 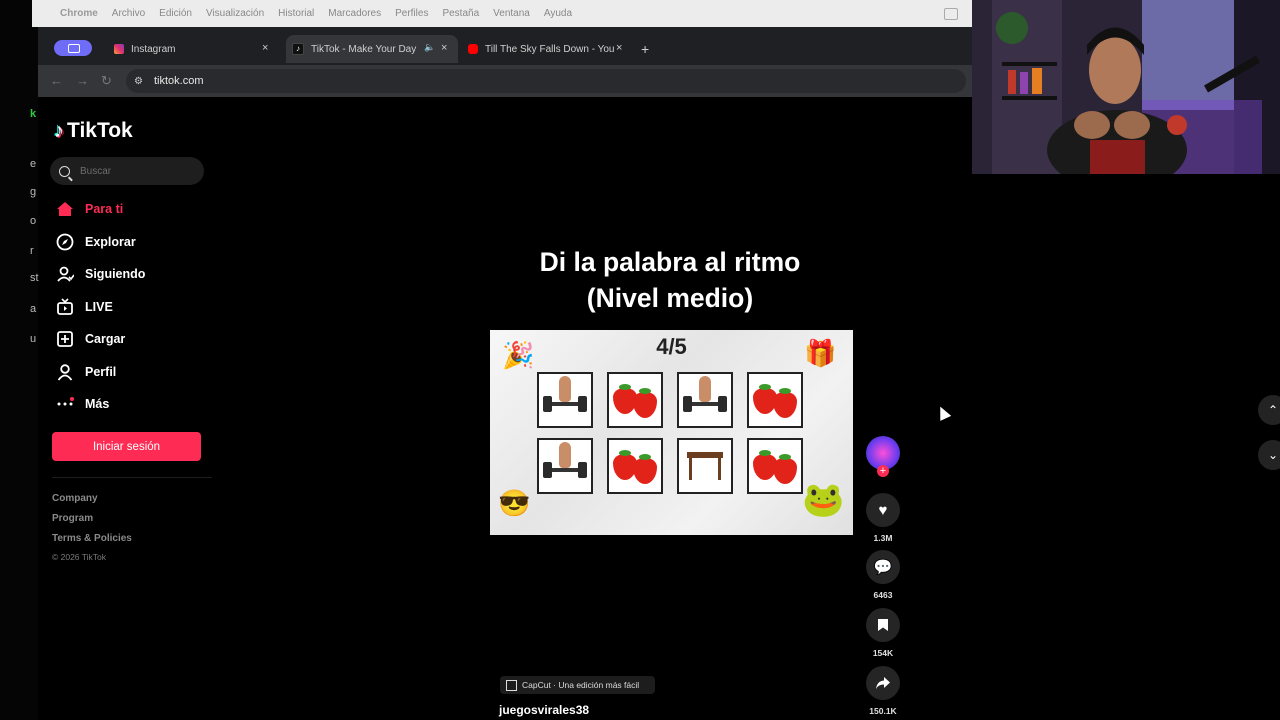 What do you see at coordinates (175, 13) in the screenshot?
I see `menu-edicion: Edición` at bounding box center [175, 13].